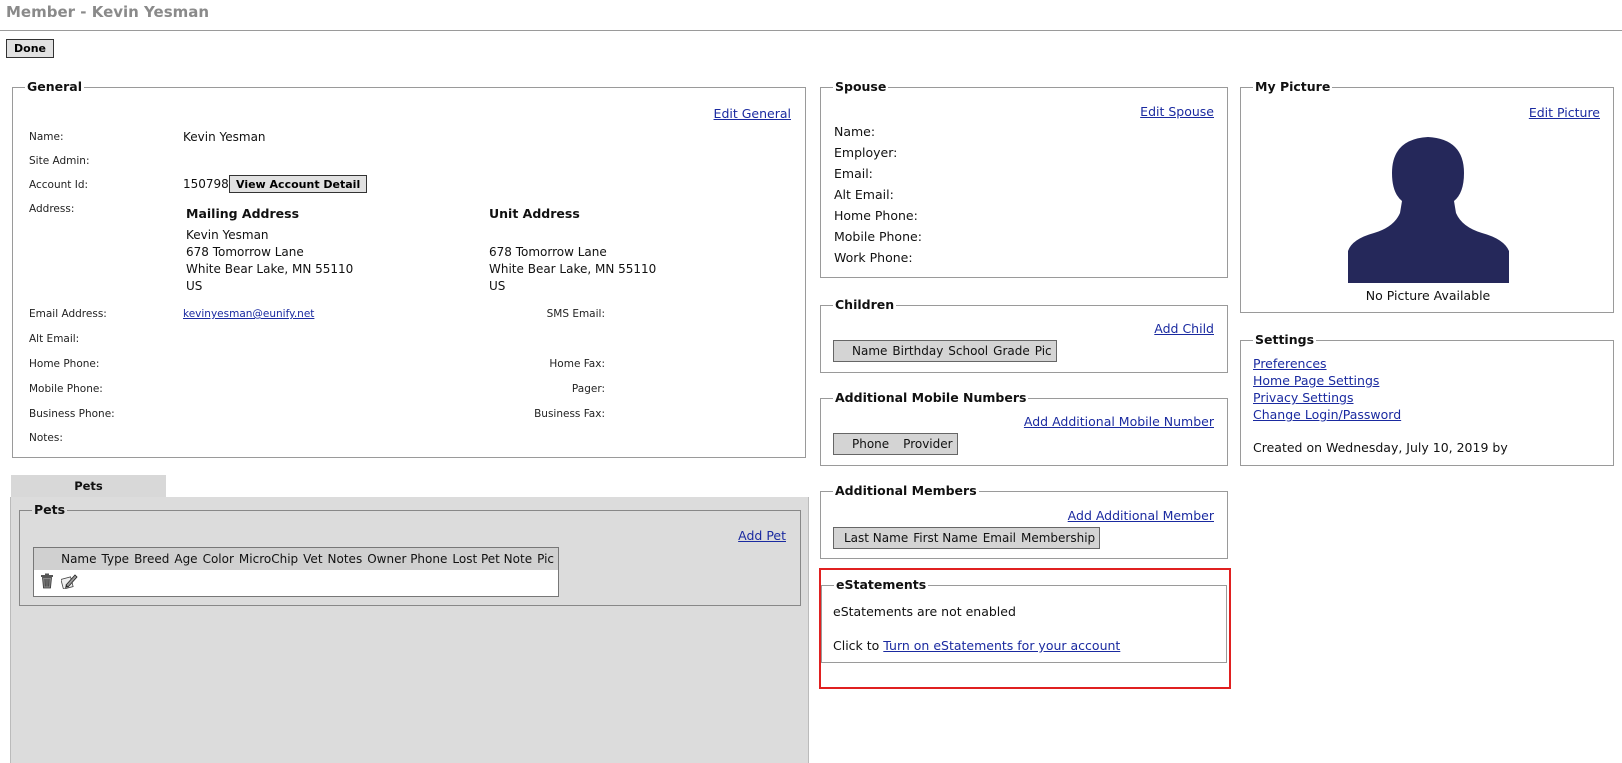  I want to click on pets-legend: Pets, so click(50, 509).